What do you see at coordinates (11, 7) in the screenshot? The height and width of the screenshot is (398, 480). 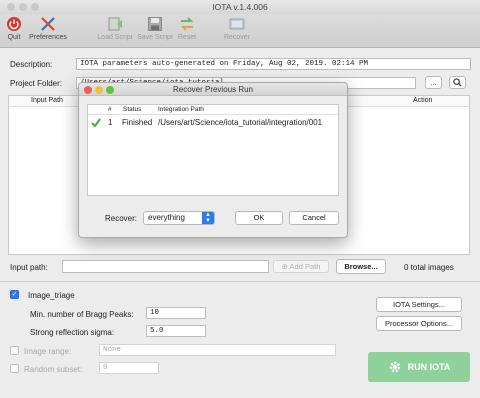 I see `close-window-button` at bounding box center [11, 7].